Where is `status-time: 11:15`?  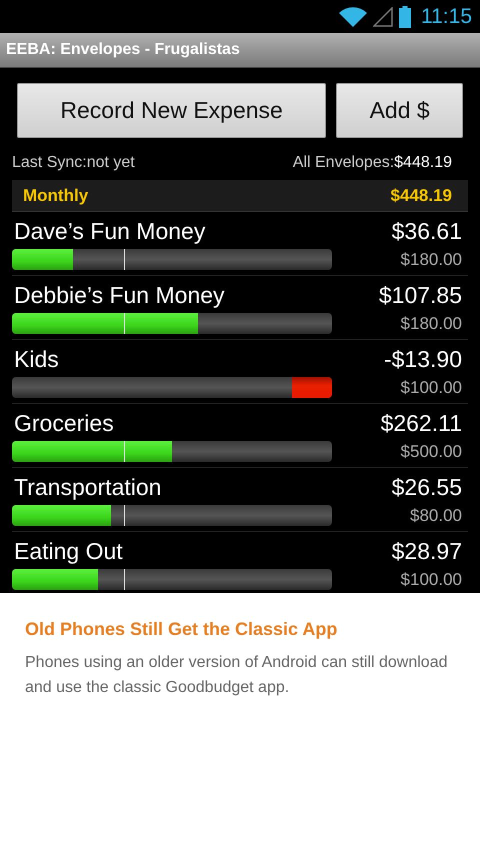 status-time: 11:15 is located at coordinates (446, 16).